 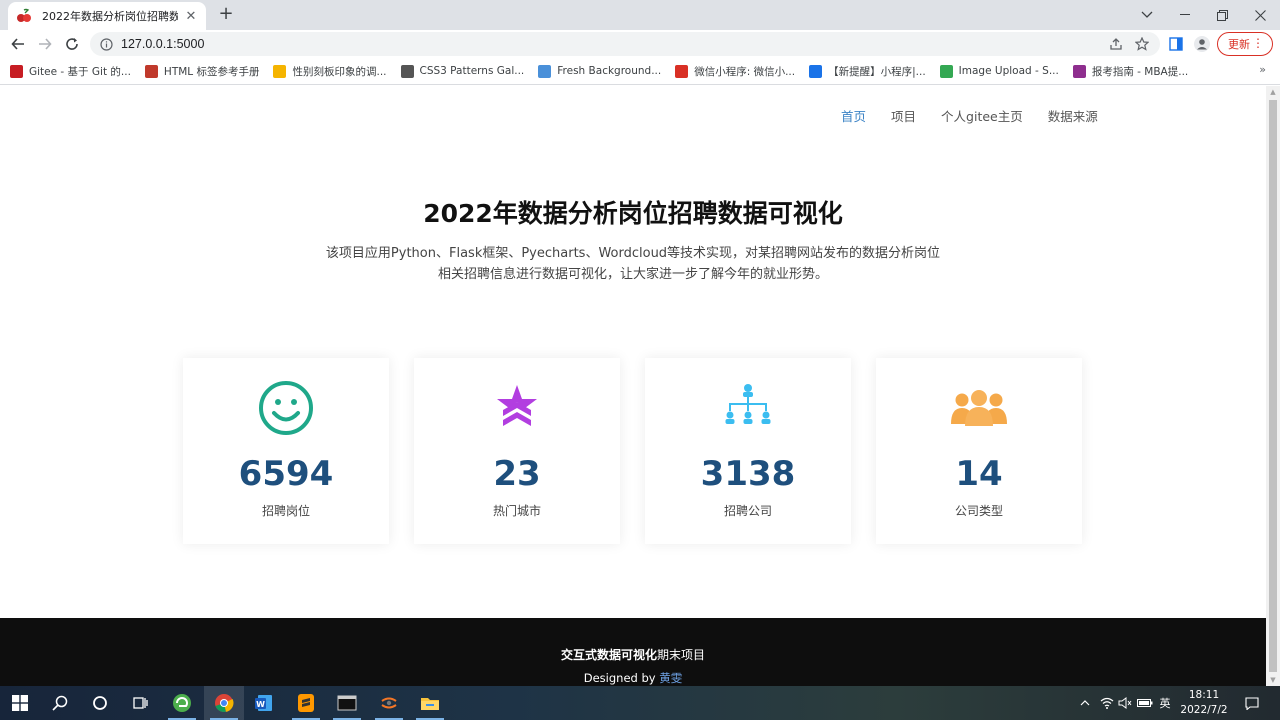 I want to click on reload-icon, so click(x=72, y=44).